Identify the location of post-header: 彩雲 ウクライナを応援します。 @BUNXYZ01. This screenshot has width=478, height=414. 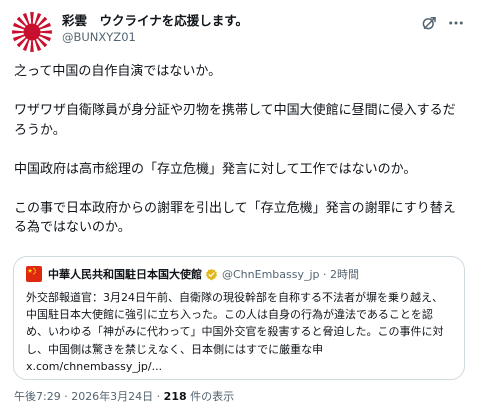
(155, 29).